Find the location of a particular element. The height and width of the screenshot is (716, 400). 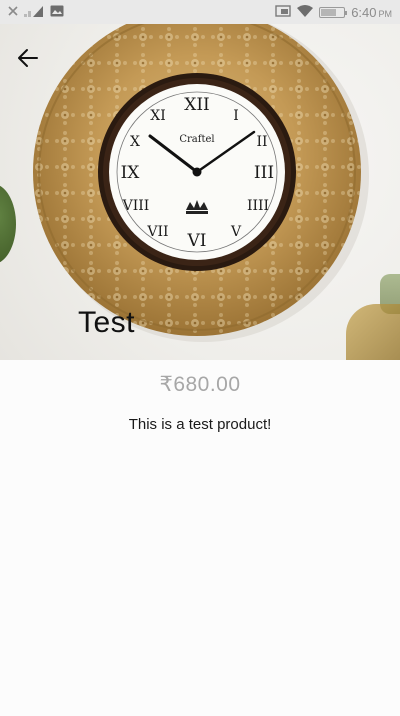

wifi-icon is located at coordinates (305, 12).